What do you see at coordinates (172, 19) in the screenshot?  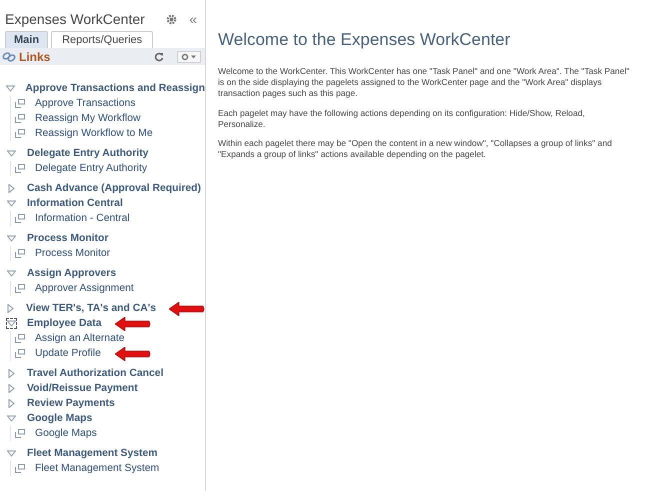 I see `settings-icon` at bounding box center [172, 19].